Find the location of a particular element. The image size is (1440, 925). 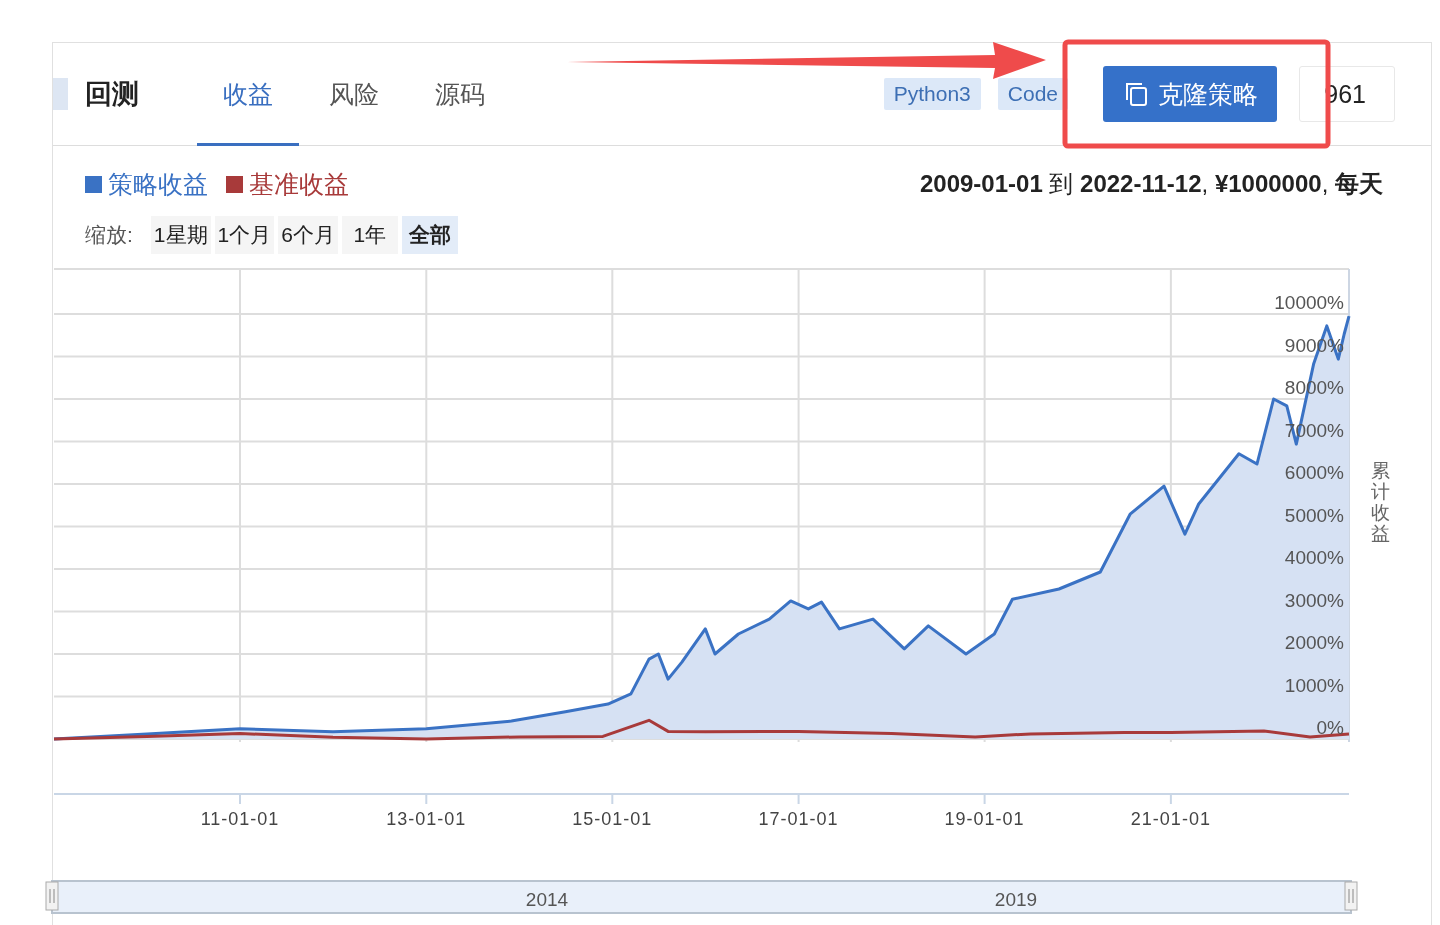

x-tick-label: 15-01-01 is located at coordinates (612, 819).